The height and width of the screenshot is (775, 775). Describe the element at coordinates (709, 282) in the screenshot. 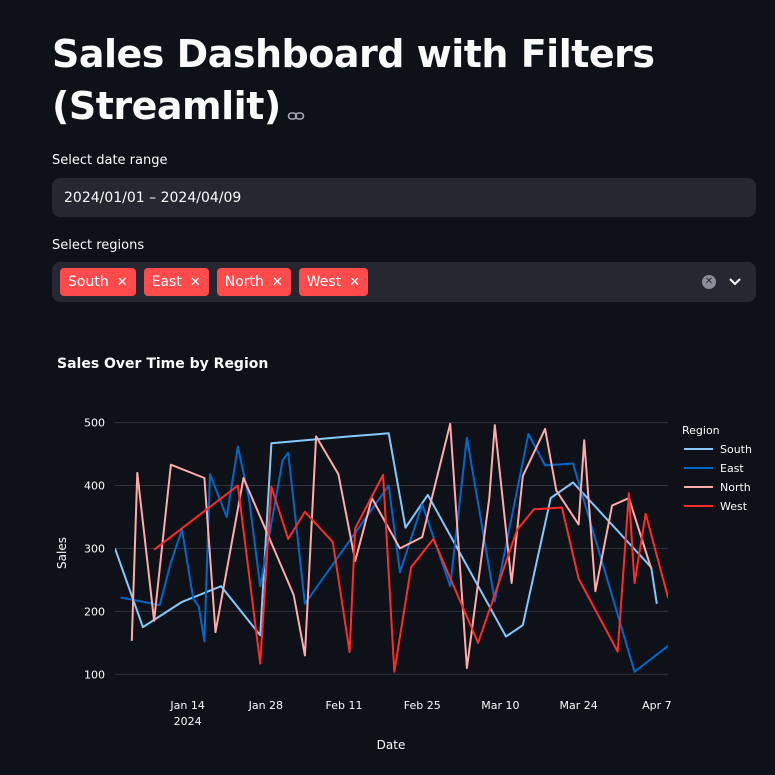

I see `clear-circle-icon: ✕` at that location.